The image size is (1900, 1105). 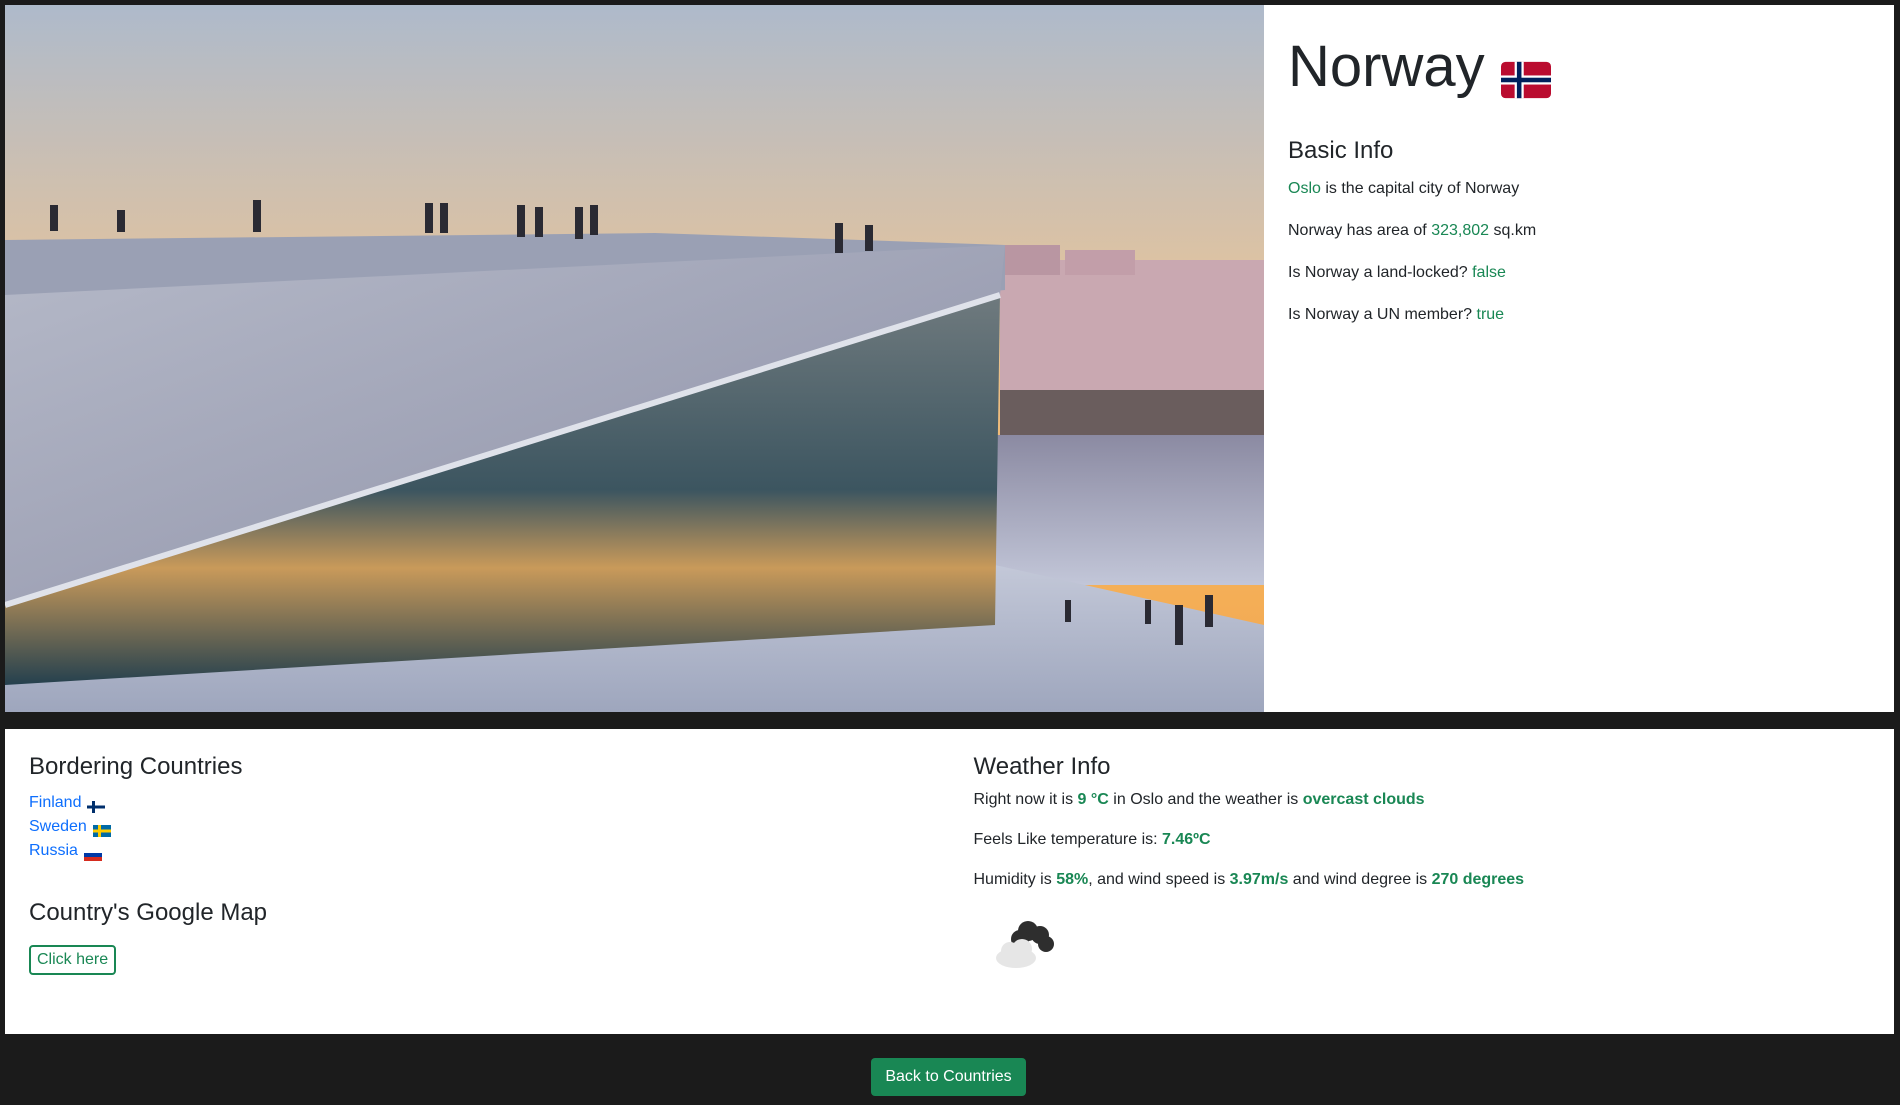 What do you see at coordinates (1093, 799) in the screenshot?
I see `temperature-value: 9 °C` at bounding box center [1093, 799].